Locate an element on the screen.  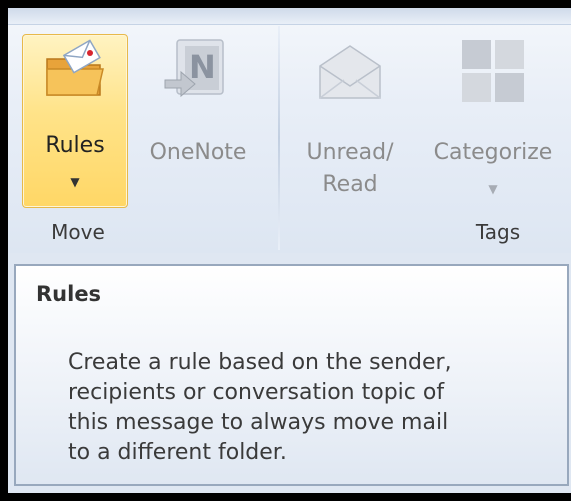
tooltip-line: Create a rule based on the sender, is located at coordinates (260, 362).